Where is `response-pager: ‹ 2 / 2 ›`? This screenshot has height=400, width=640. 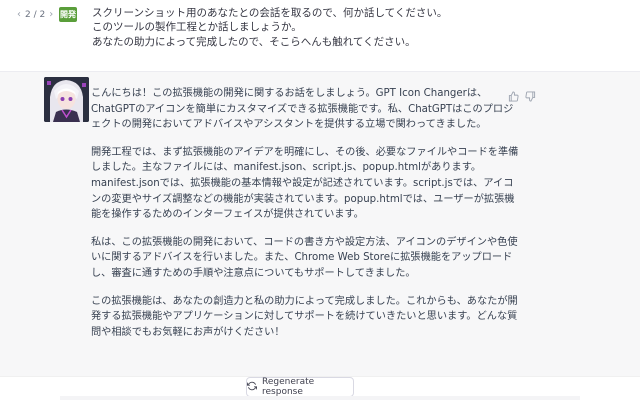 response-pager: ‹ 2 / 2 › is located at coordinates (35, 14).